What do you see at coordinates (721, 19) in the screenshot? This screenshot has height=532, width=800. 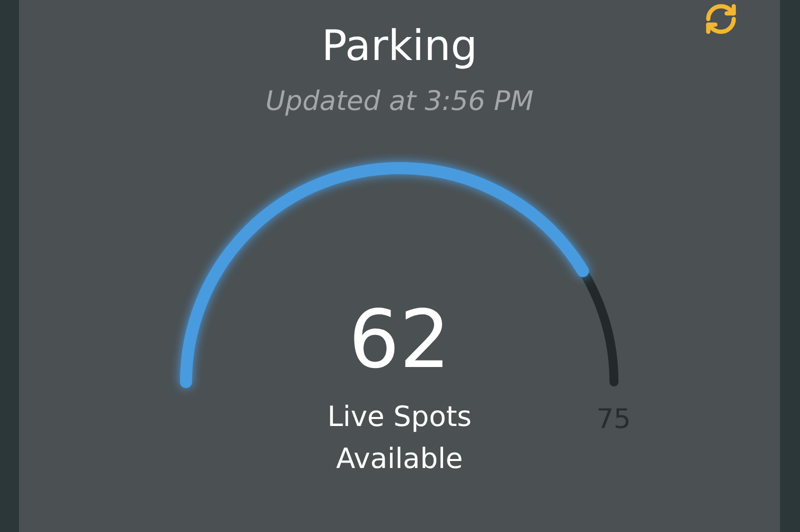 I see `refresh-icon` at bounding box center [721, 19].